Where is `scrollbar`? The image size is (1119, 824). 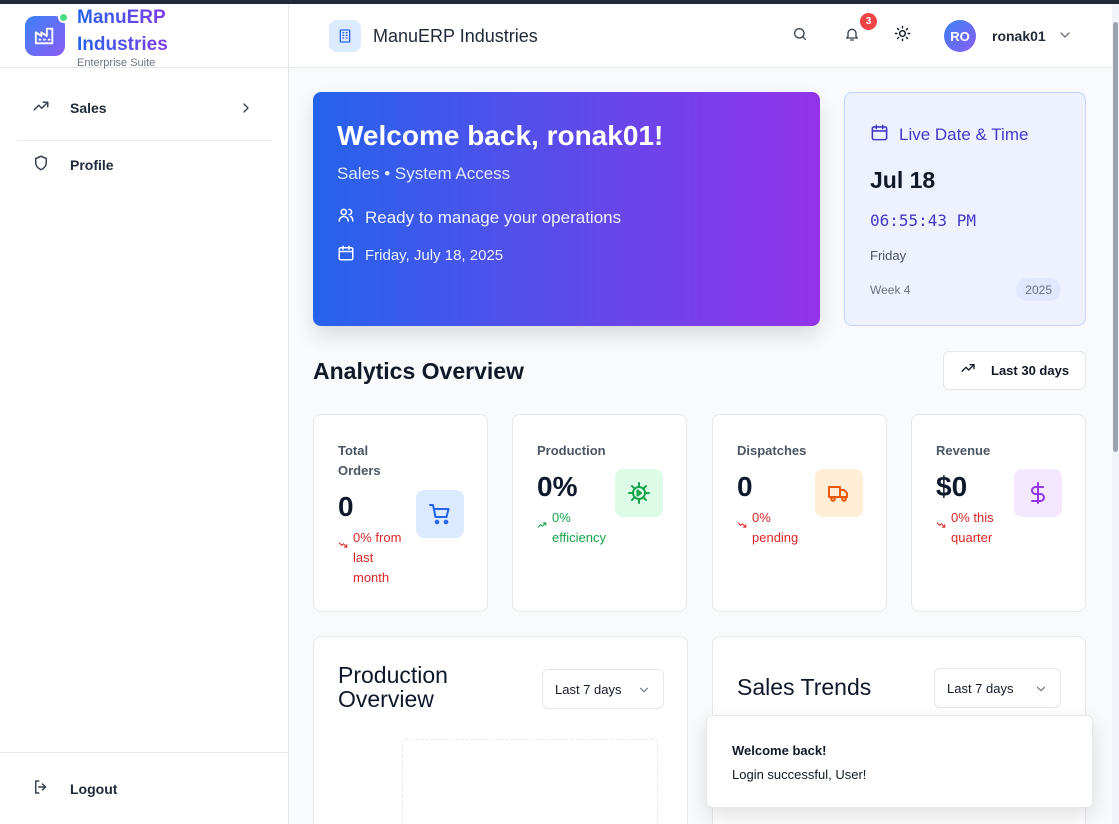
scrollbar is located at coordinates (1115, 414).